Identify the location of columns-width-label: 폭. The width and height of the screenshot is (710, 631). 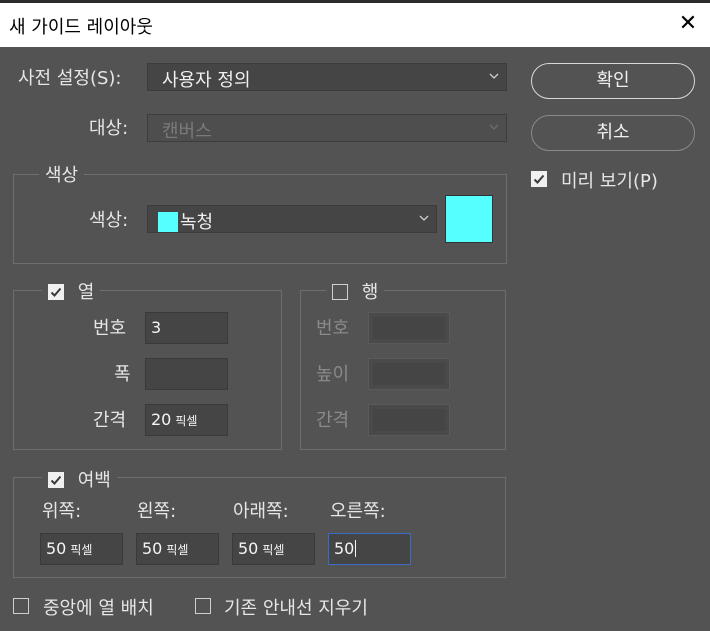
(122, 374).